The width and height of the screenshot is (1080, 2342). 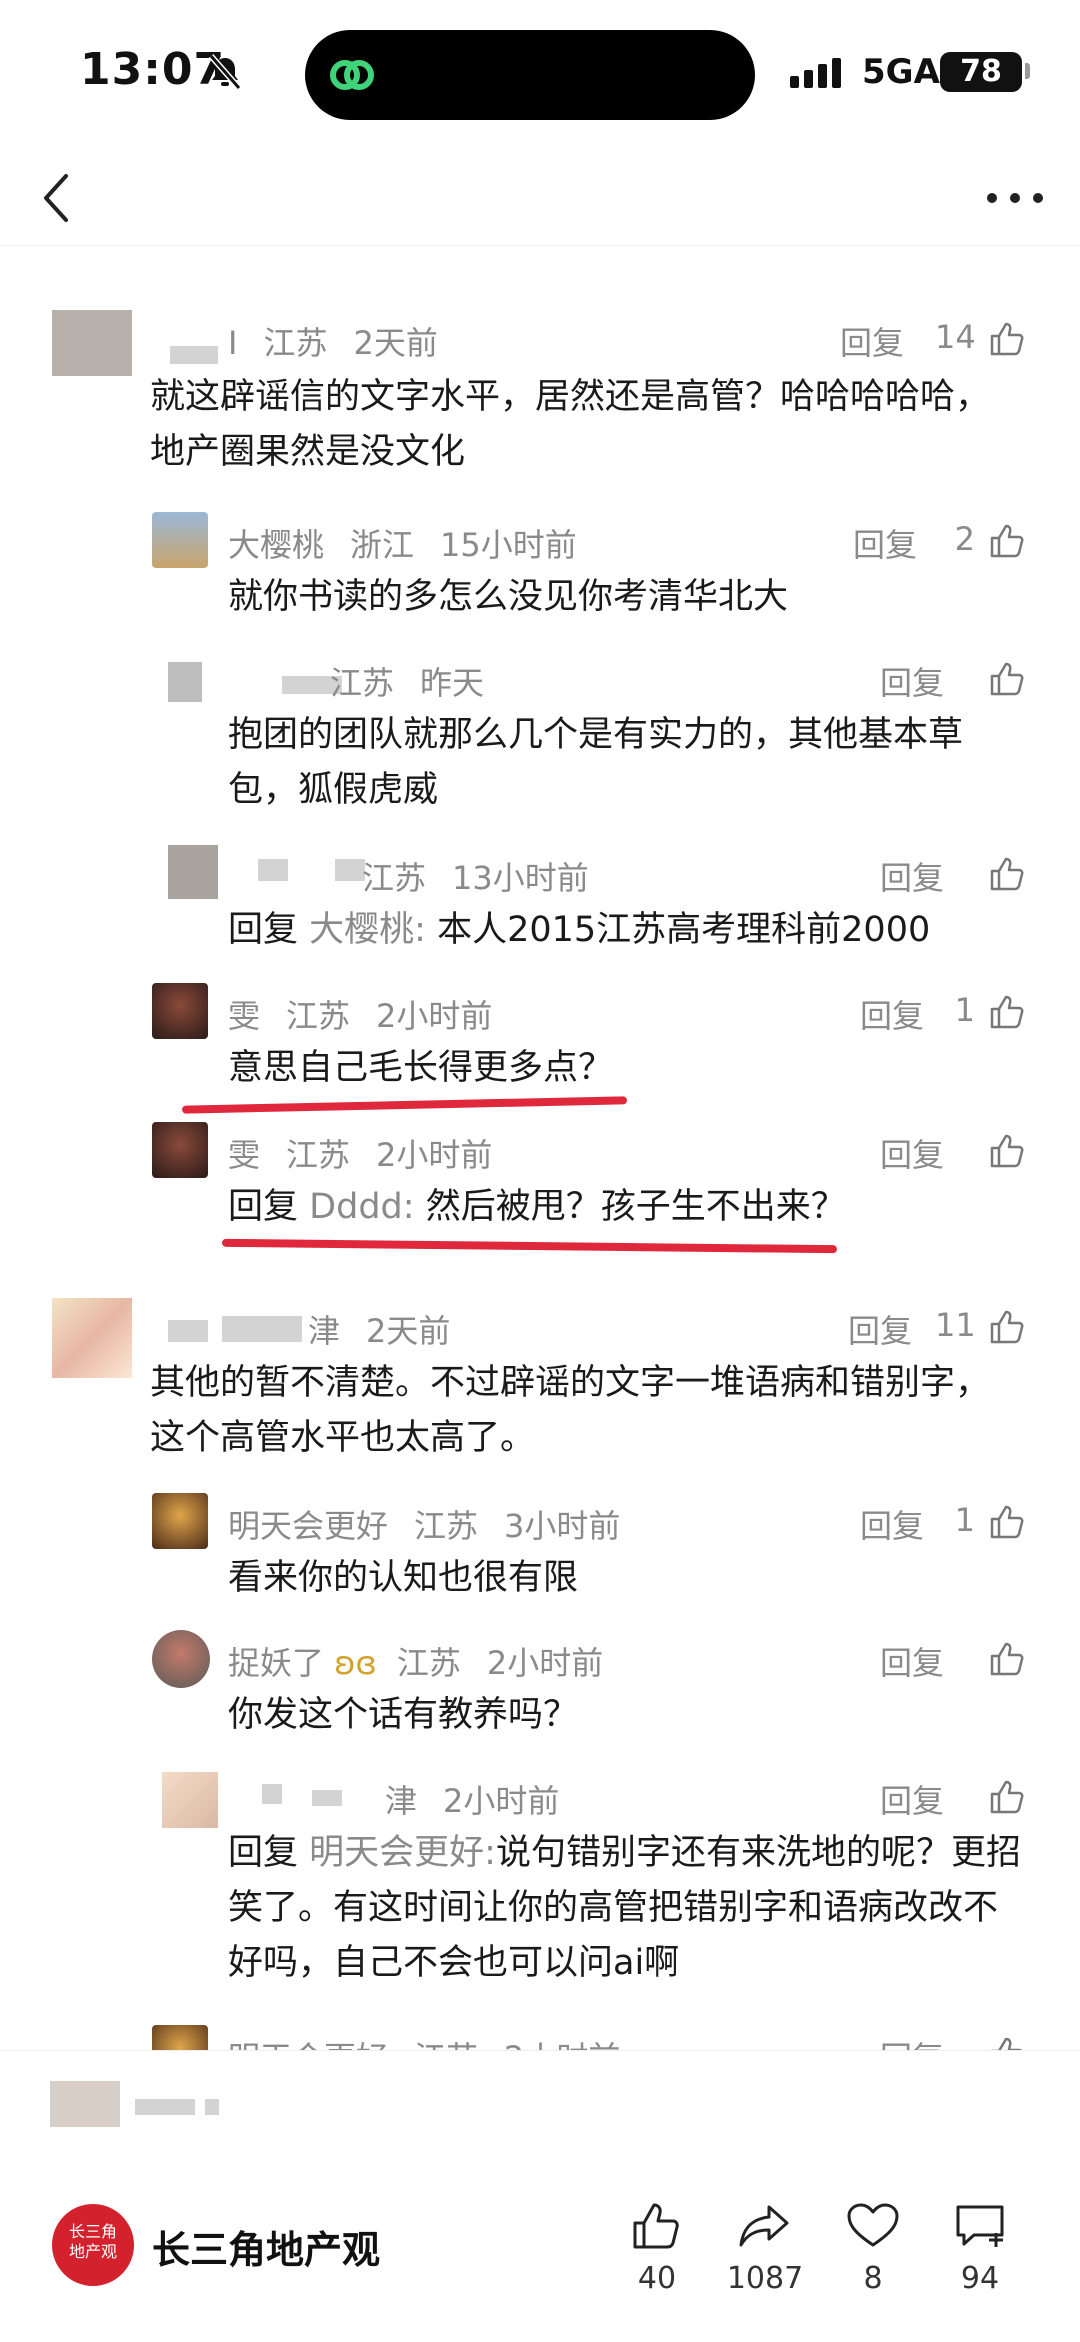 What do you see at coordinates (657, 2278) in the screenshot?
I see `like-count: 40` at bounding box center [657, 2278].